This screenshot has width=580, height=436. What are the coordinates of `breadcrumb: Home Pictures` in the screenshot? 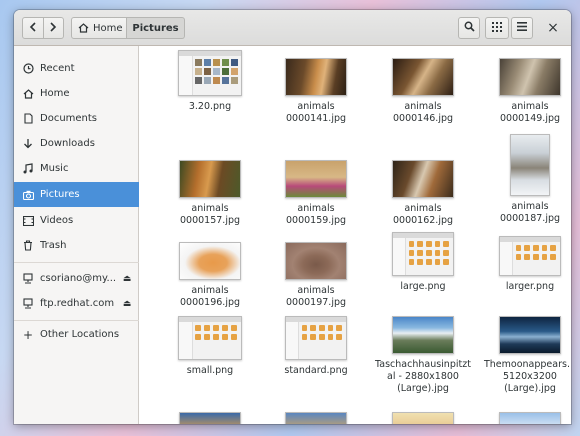 It's located at (128, 28).